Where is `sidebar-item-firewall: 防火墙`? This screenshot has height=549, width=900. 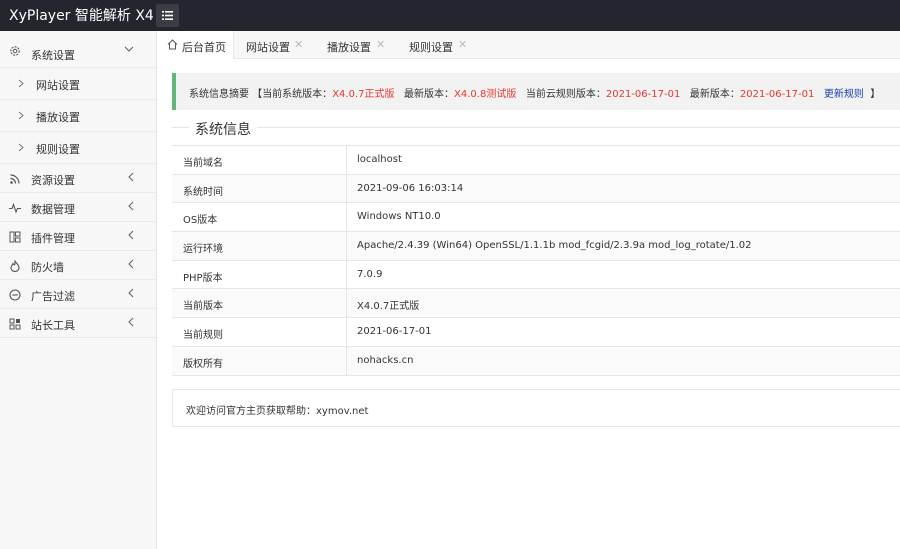
sidebar-item-firewall: 防火墙 is located at coordinates (78, 265).